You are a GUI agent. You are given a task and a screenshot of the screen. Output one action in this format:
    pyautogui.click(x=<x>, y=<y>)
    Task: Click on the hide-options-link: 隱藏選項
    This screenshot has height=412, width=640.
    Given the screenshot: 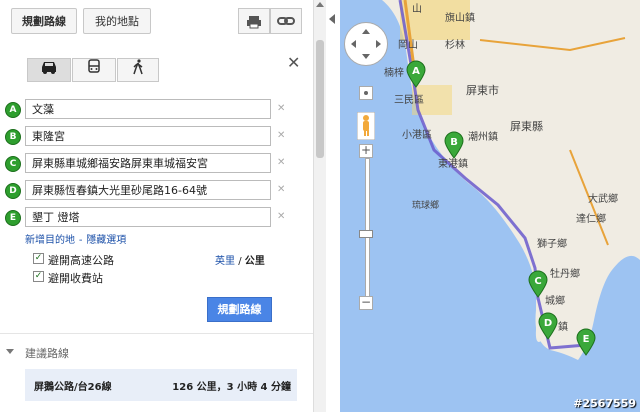 What is the action you would take?
    pyautogui.click(x=106, y=240)
    